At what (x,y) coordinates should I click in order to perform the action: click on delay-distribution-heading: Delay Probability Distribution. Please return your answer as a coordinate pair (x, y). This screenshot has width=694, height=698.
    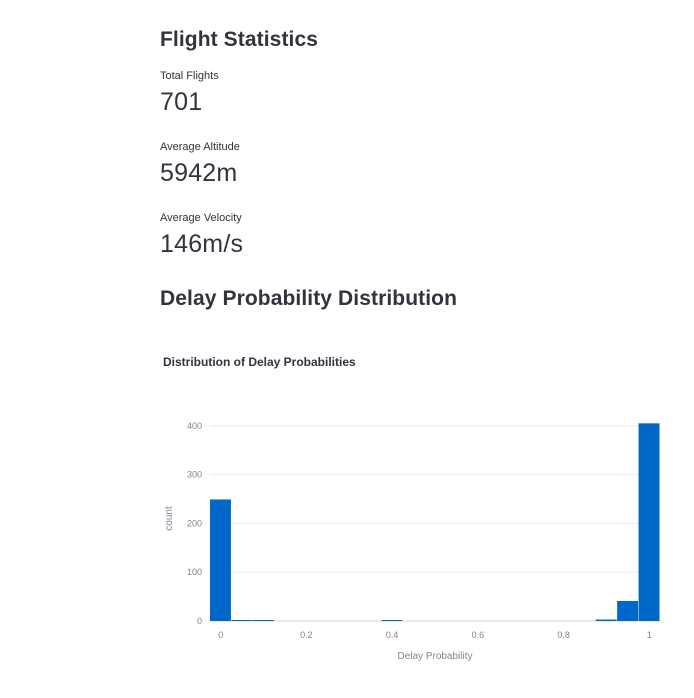
    Looking at the image, I should click on (309, 298).